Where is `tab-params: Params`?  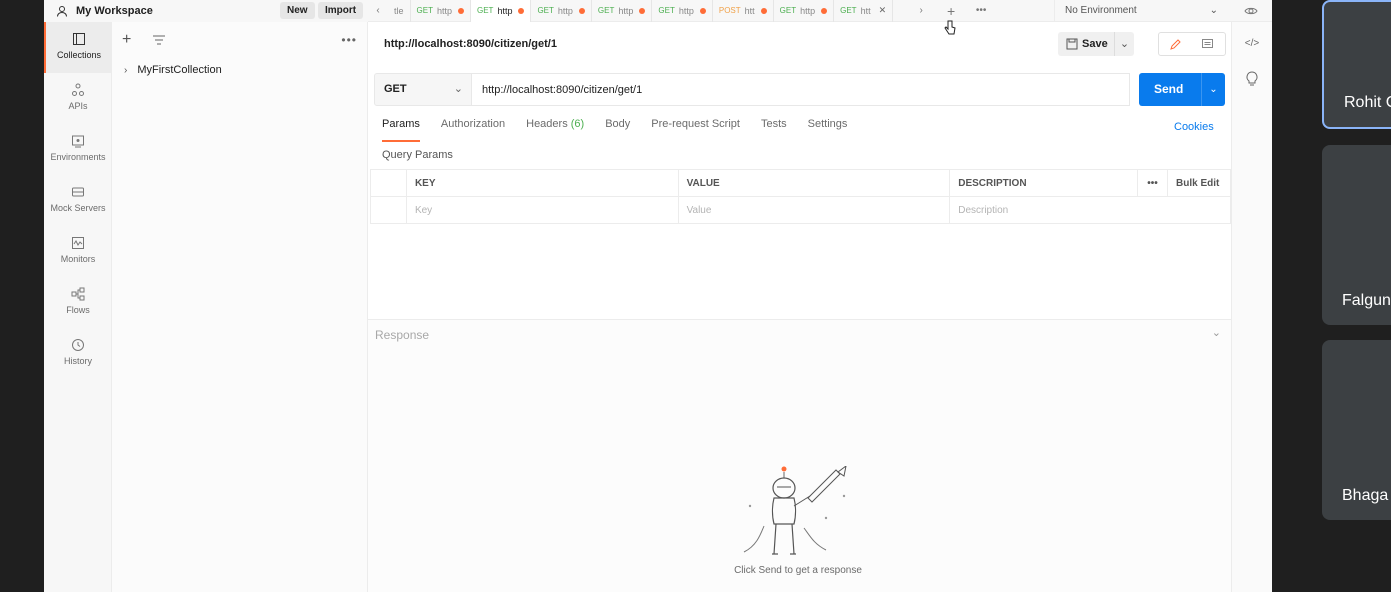
tab-params: Params is located at coordinates (401, 130).